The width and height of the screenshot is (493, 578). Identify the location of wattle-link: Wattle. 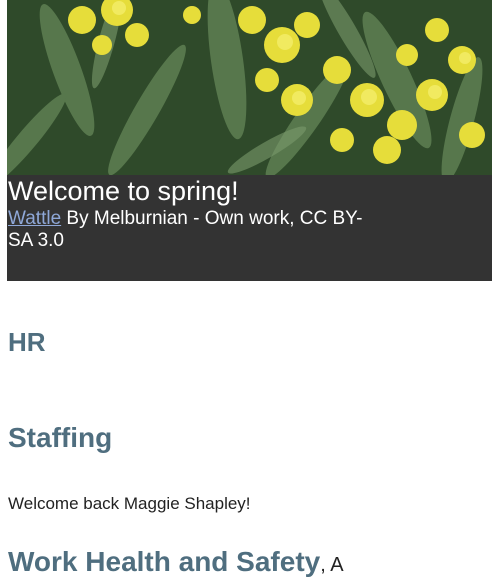
(34, 218).